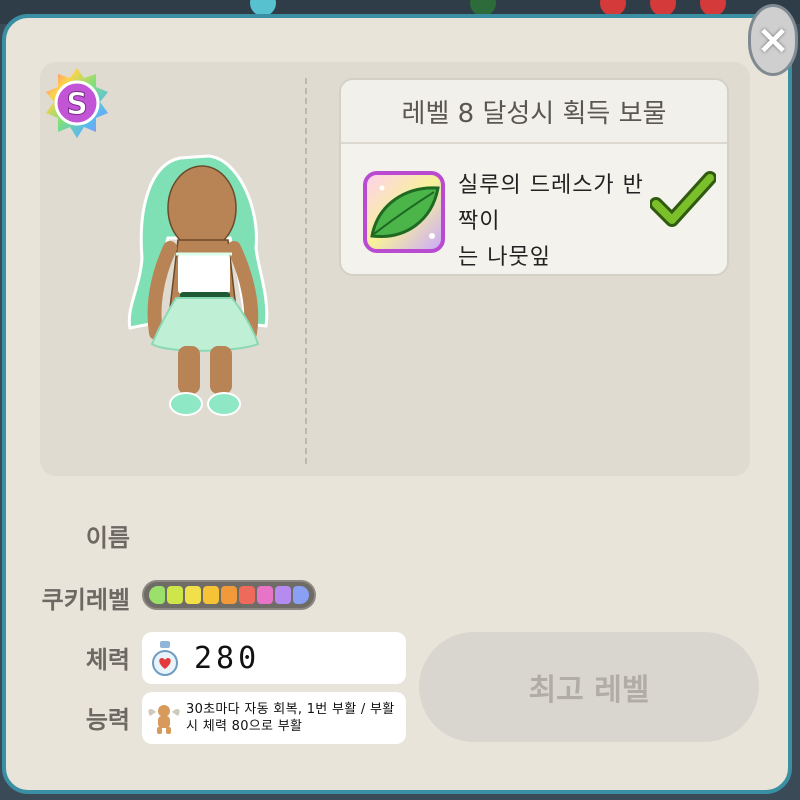 The width and height of the screenshot is (800, 800). Describe the element at coordinates (551, 203) in the screenshot. I see `reward-description-line: 실루의 드레스가 반짝이` at that location.